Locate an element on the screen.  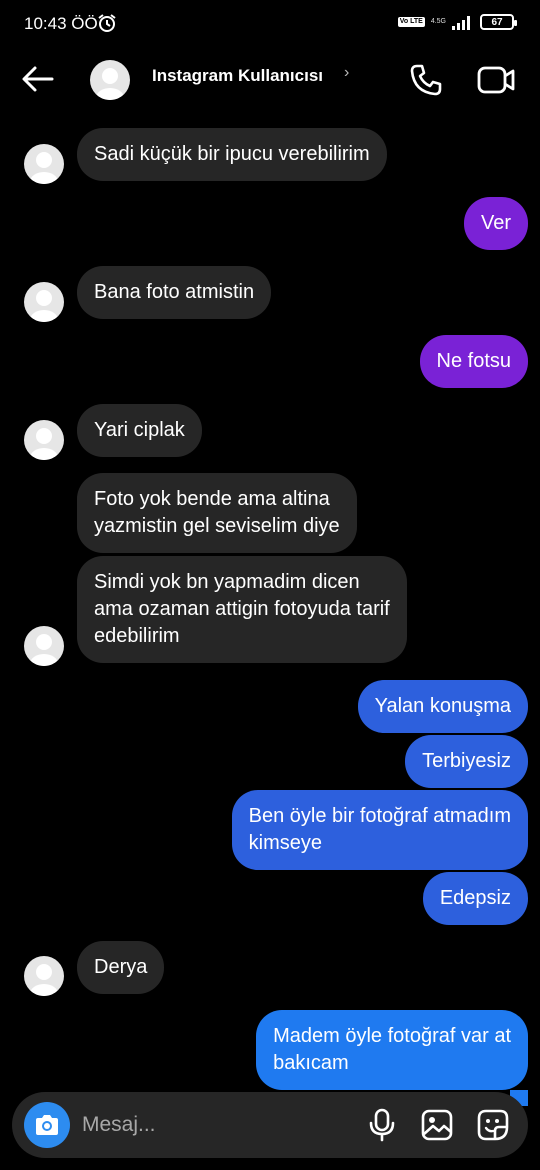
chevron-right-icon: › is located at coordinates (346, 73).